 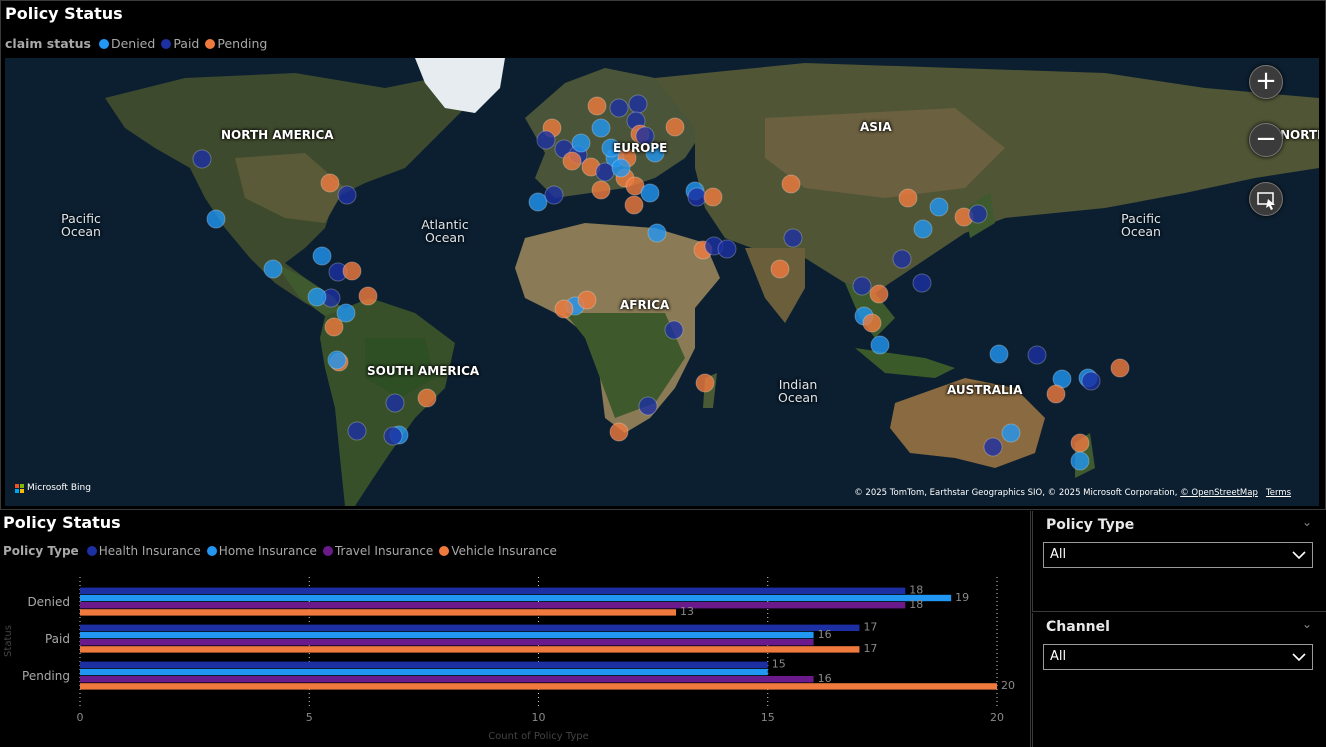 I want to click on select-region-button, so click(x=1266, y=199).